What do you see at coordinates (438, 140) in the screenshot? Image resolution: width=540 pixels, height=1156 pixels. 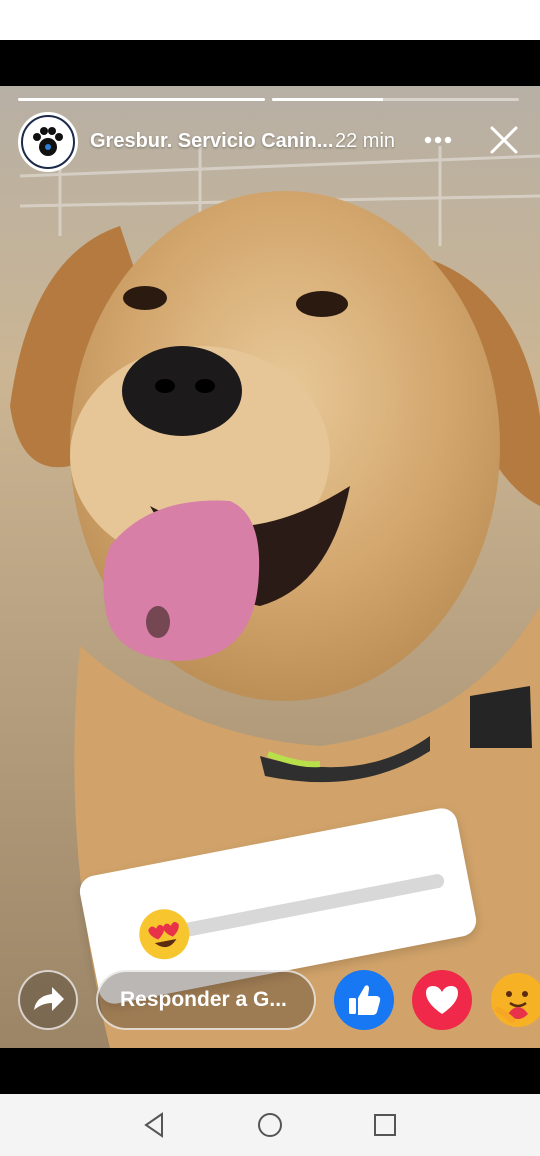 I see `more-options-icon` at bounding box center [438, 140].